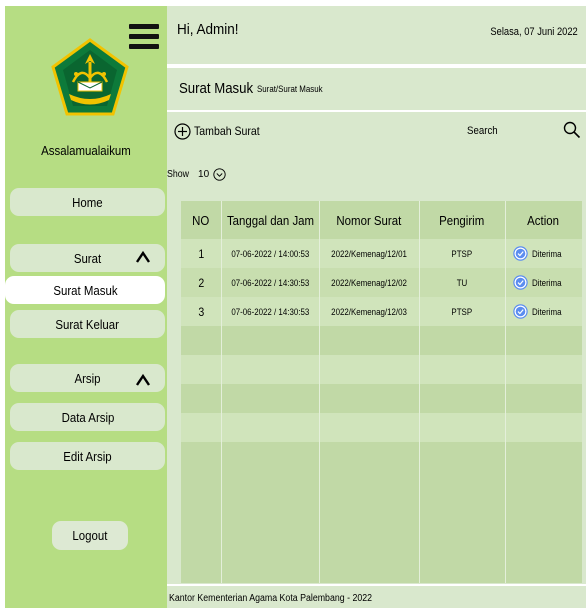 The height and width of the screenshot is (608, 586). What do you see at coordinates (219, 174) in the screenshot?
I see `chevron-down-circle-icon` at bounding box center [219, 174].